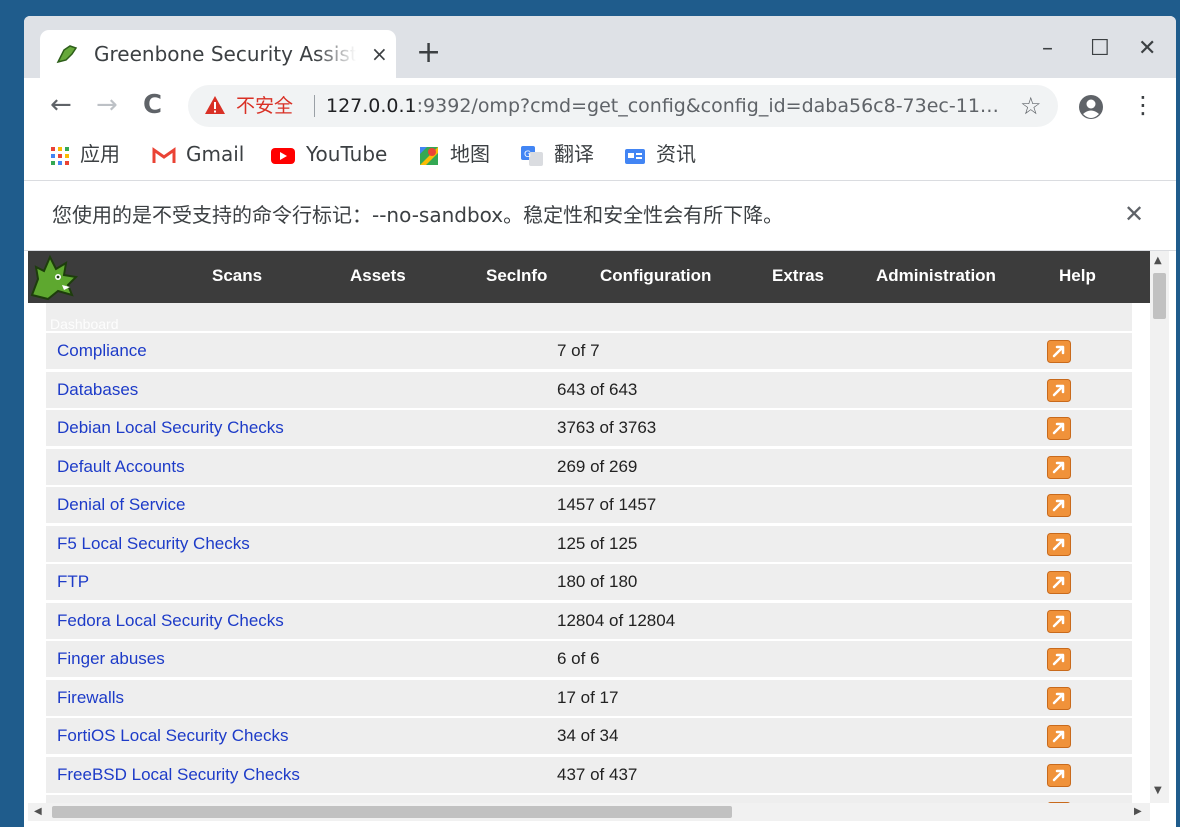  Describe the element at coordinates (392, 812) in the screenshot. I see `horizontal-scroll-thumb` at that location.